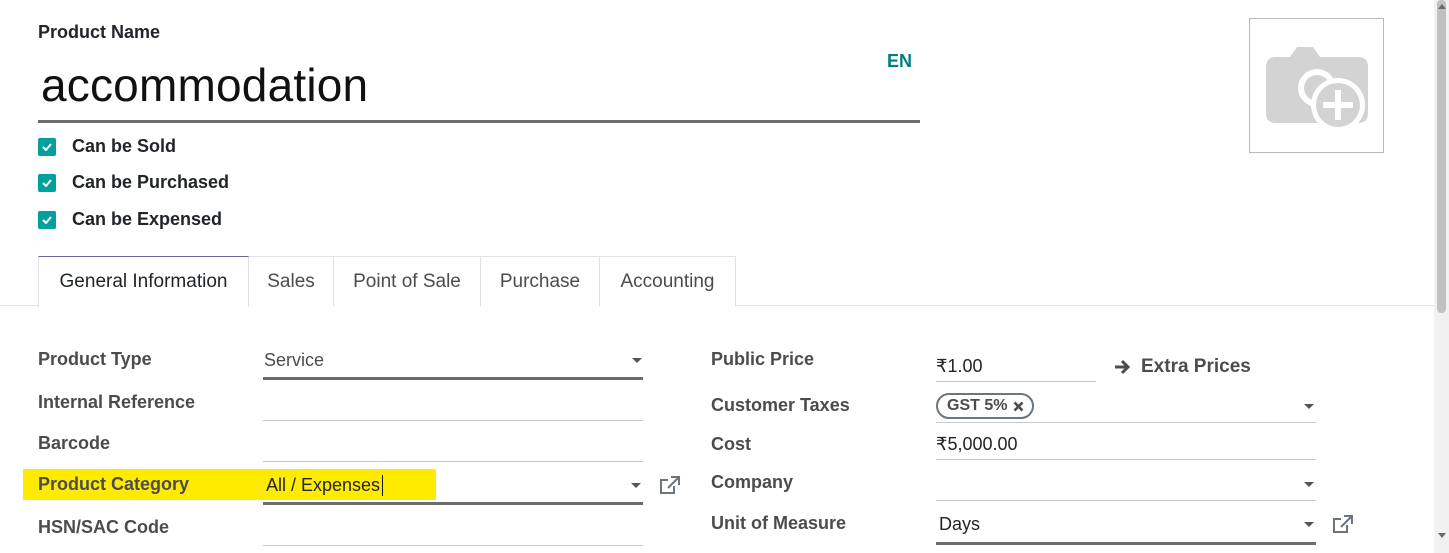 The width and height of the screenshot is (1449, 553). I want to click on company-label: Company, so click(752, 482).